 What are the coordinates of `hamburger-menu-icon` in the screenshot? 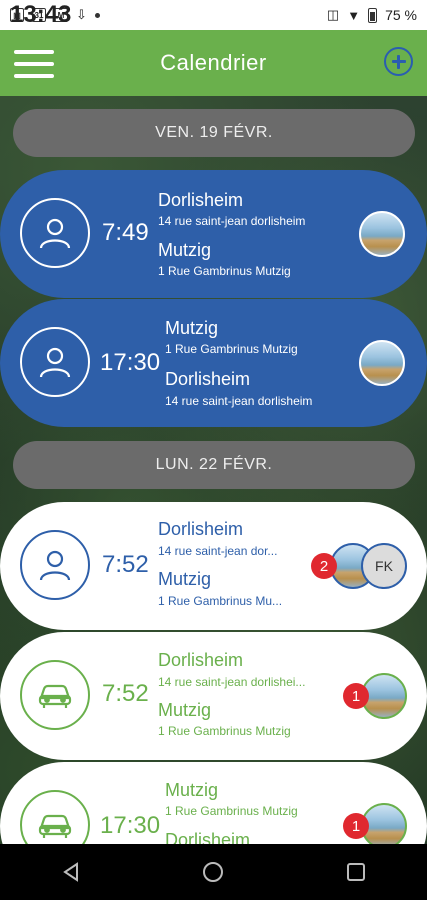 It's located at (34, 64).